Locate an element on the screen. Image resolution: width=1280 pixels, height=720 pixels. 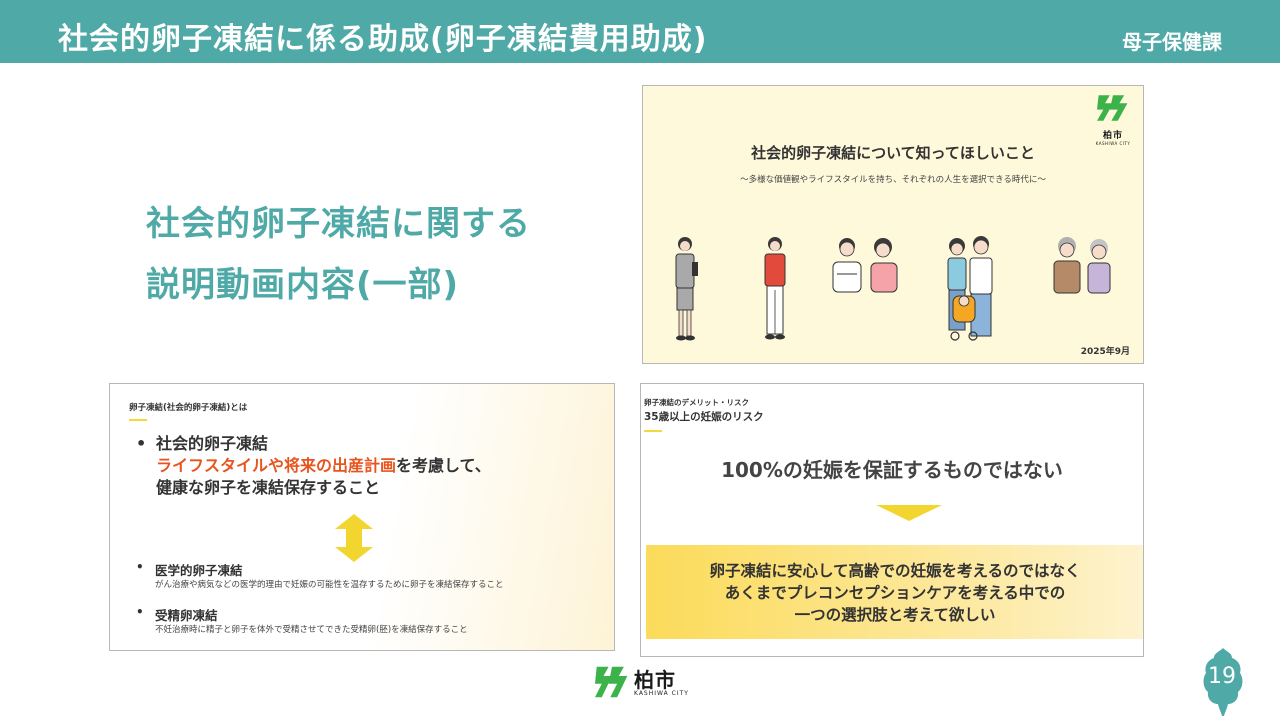
cover-title: 社会的卵子凍結について知ってほしいこと is located at coordinates (893, 153).